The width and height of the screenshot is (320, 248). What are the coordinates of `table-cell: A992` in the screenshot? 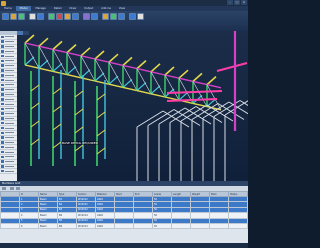 It's located at (105, 226).